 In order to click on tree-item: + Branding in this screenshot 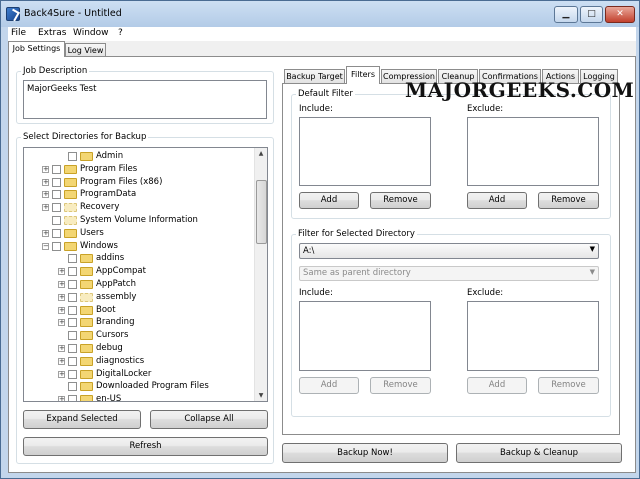, I will do `click(140, 322)`.